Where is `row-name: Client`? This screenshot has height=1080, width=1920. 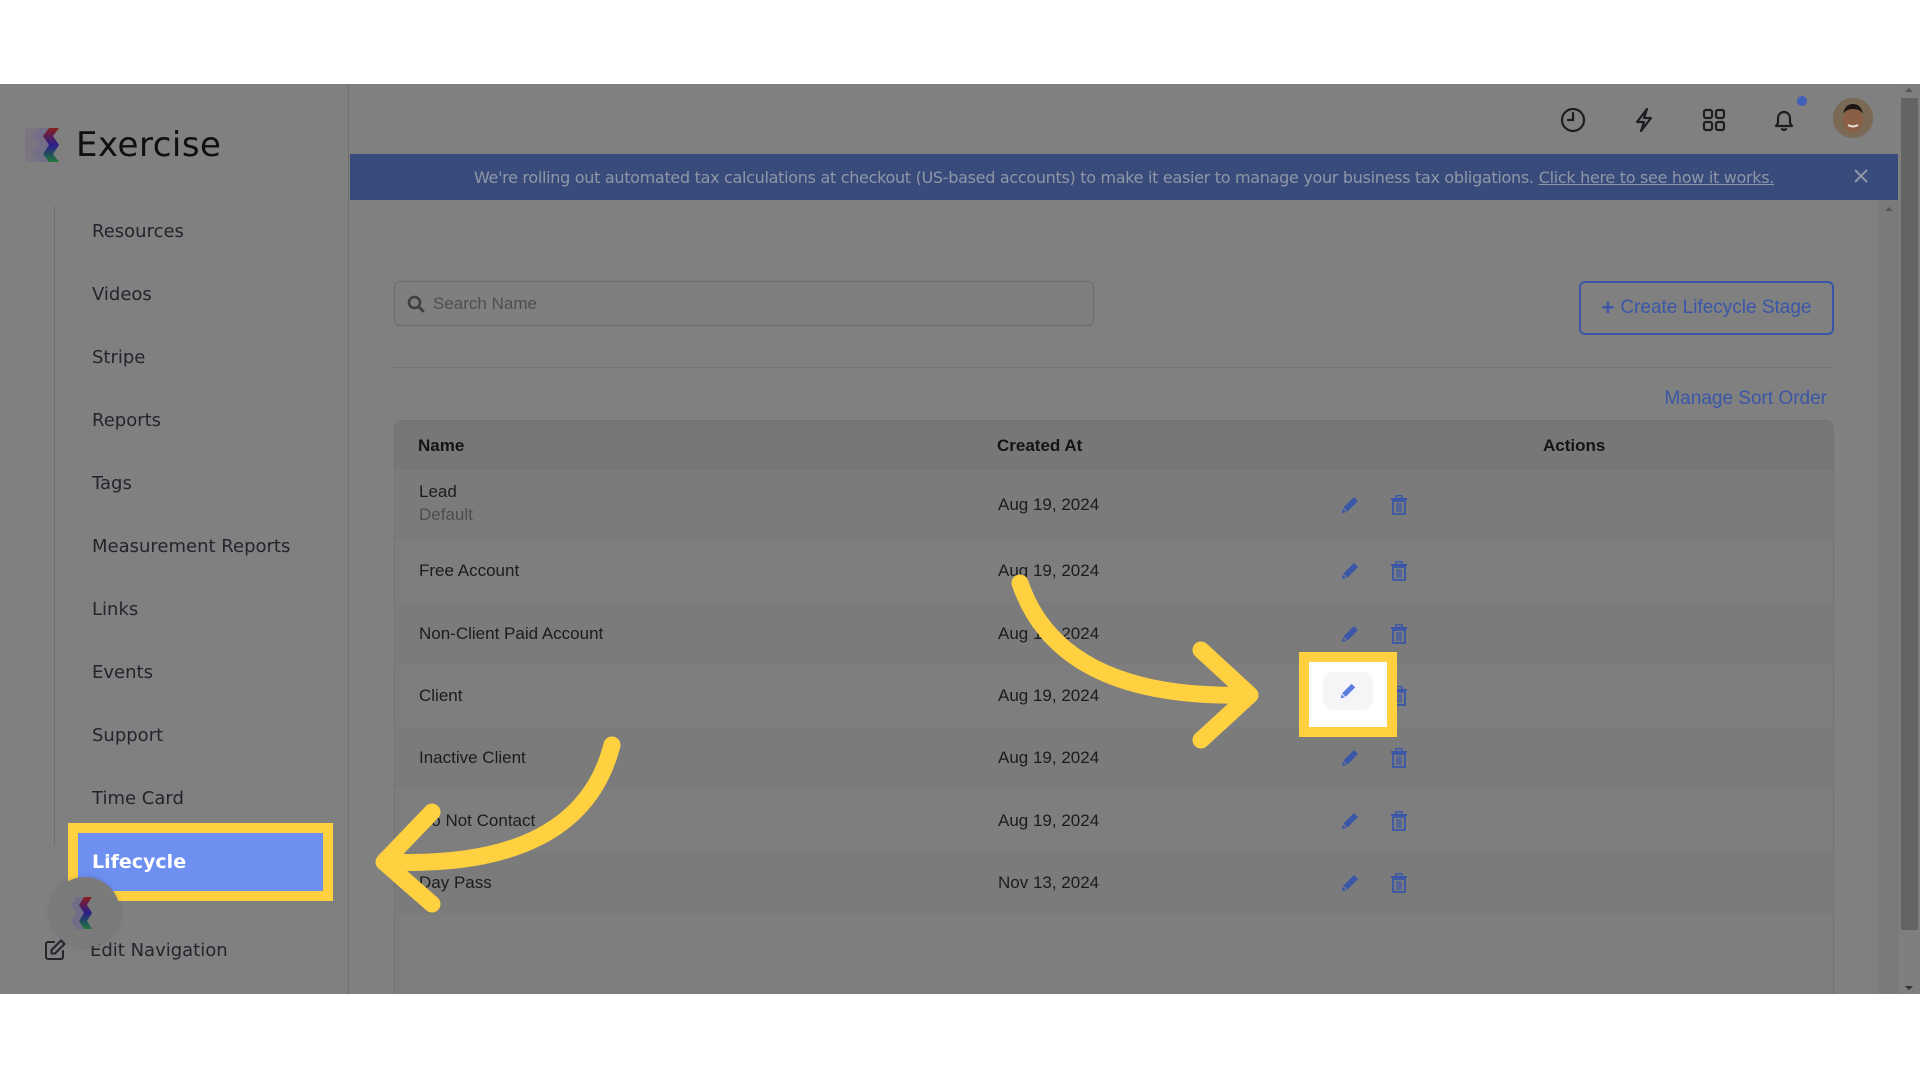 row-name: Client is located at coordinates (441, 695).